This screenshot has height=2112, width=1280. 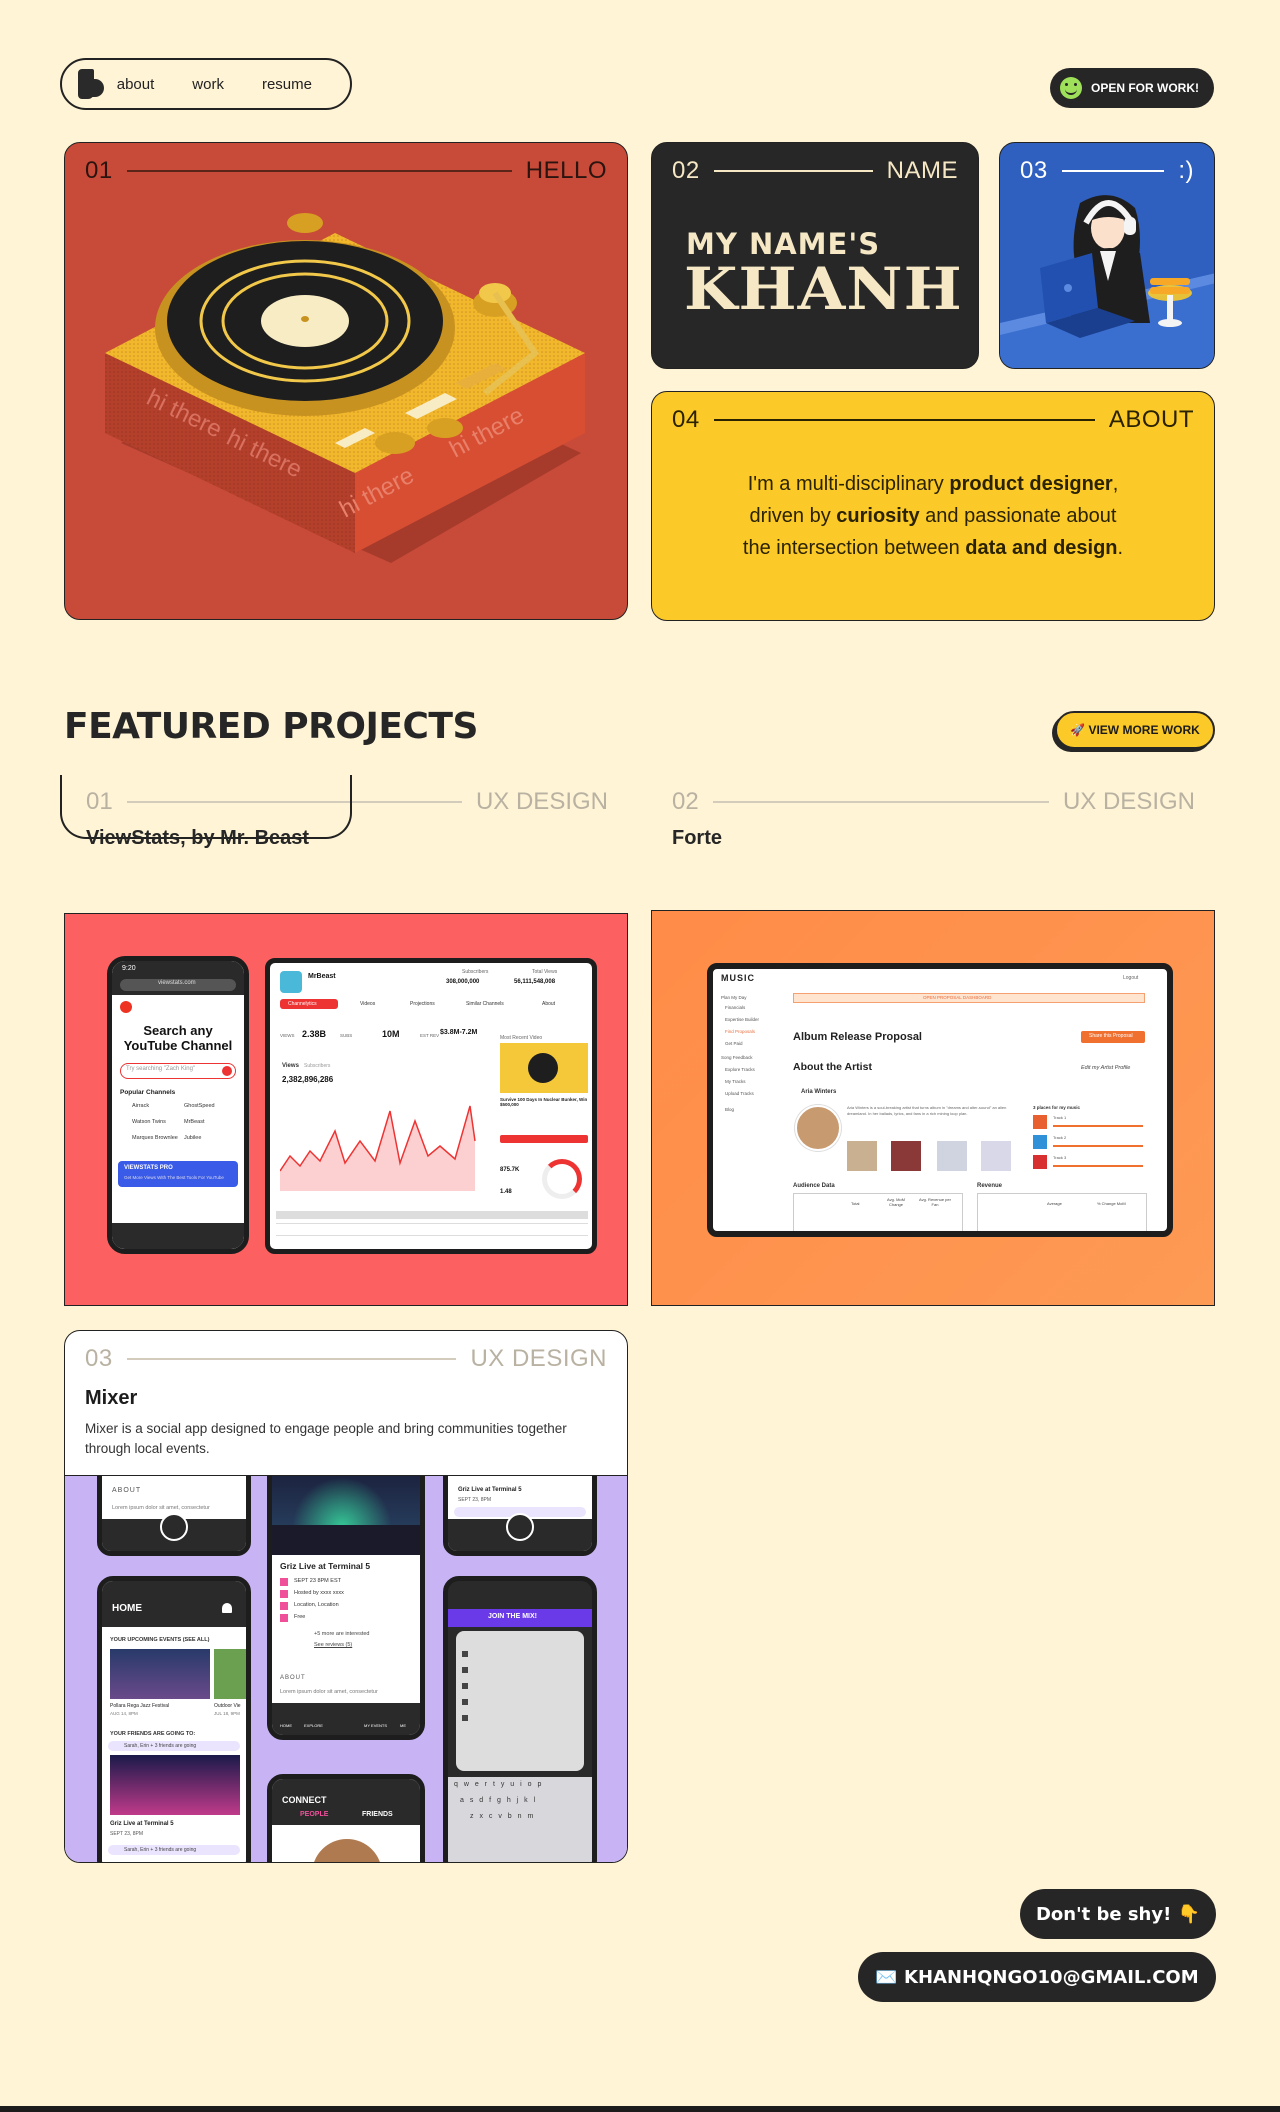 I want to click on search-icon, so click(x=227, y=1071).